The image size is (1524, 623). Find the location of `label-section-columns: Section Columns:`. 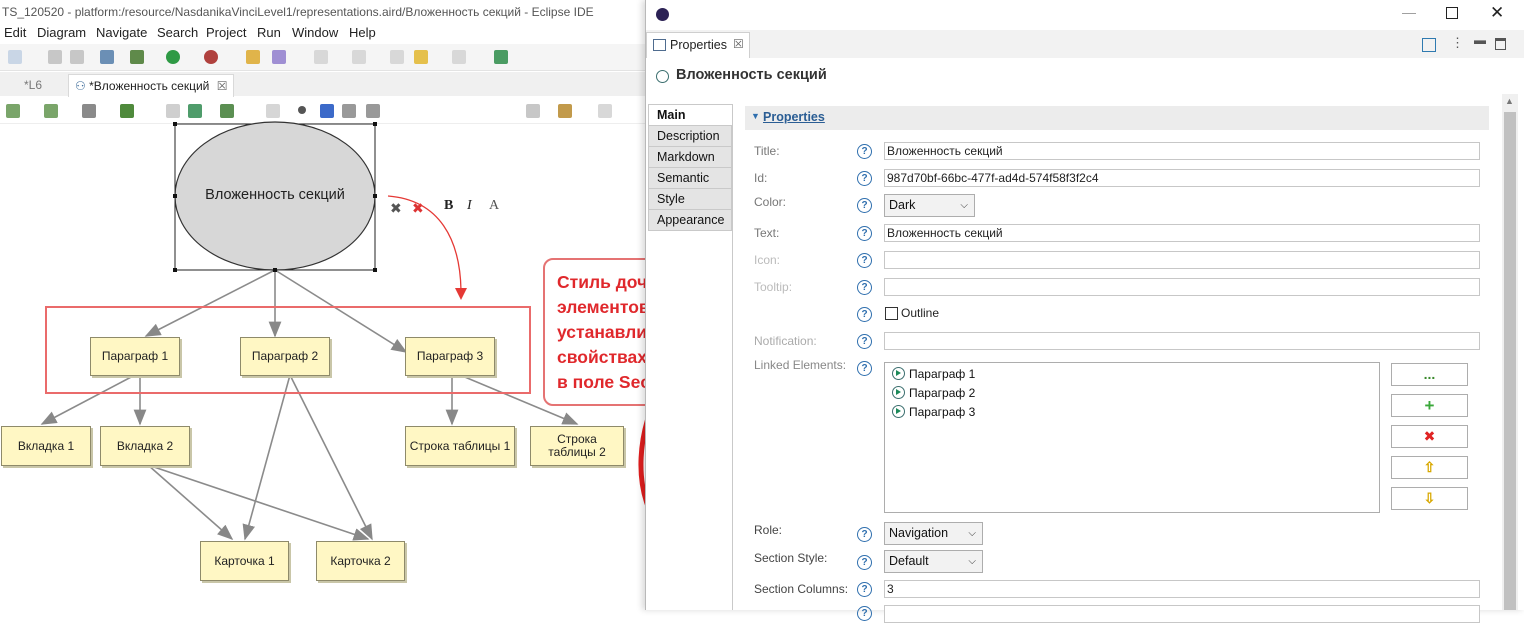

label-section-columns: Section Columns: is located at coordinates (801, 589).